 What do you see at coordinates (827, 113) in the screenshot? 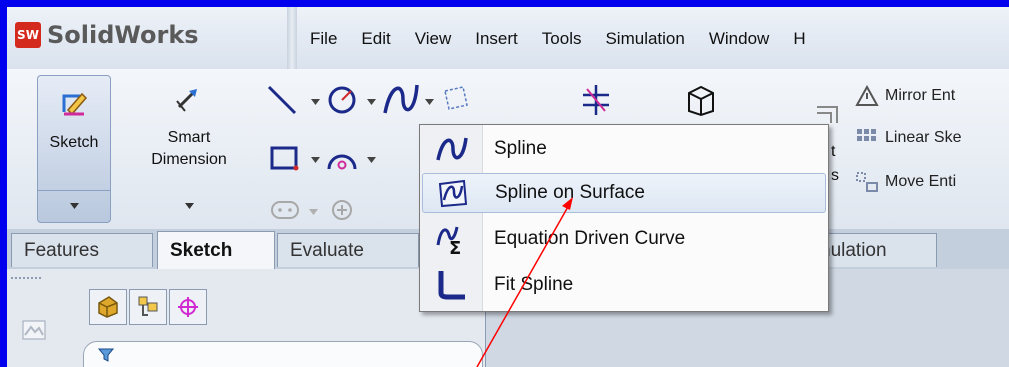
I see `offset-entities-icon` at bounding box center [827, 113].